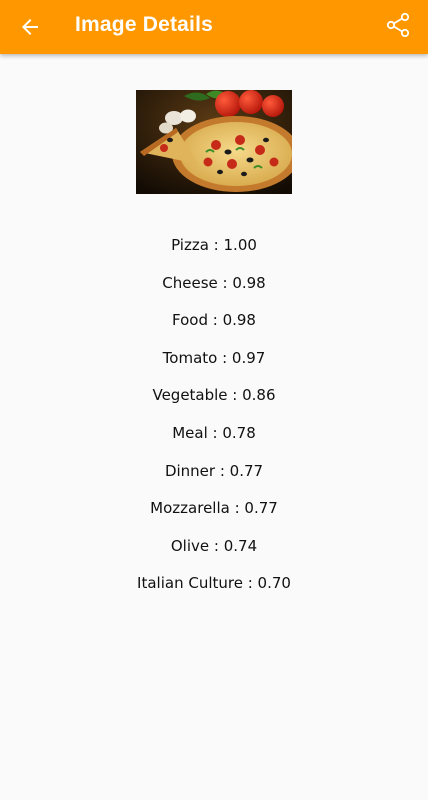 This screenshot has width=428, height=800. I want to click on label-item: Cheese : 0.98, so click(214, 282).